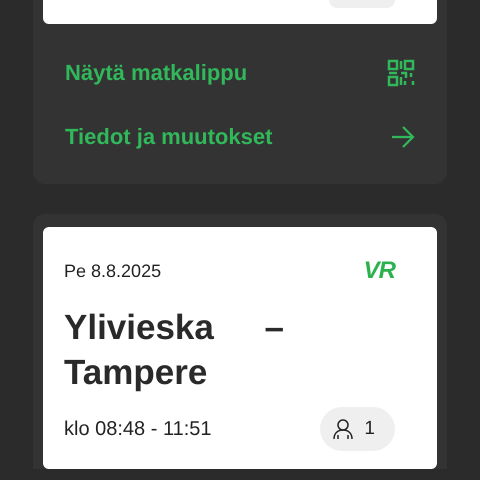 This screenshot has height=480, width=480. I want to click on action-link: Näytä matkalippu, so click(240, 73).